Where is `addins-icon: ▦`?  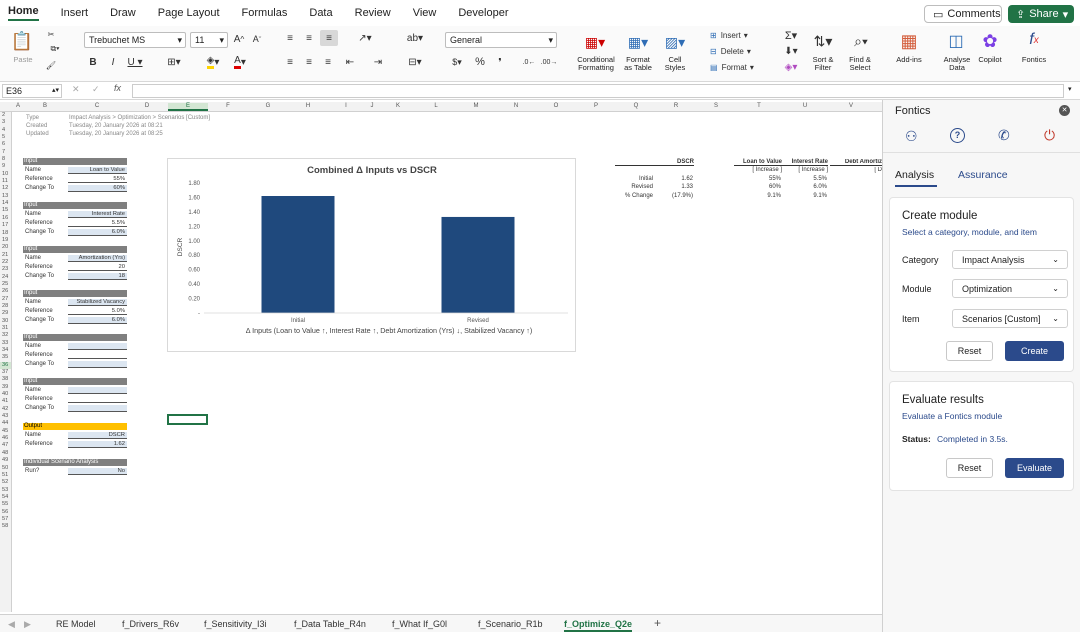 addins-icon: ▦ is located at coordinates (909, 41).